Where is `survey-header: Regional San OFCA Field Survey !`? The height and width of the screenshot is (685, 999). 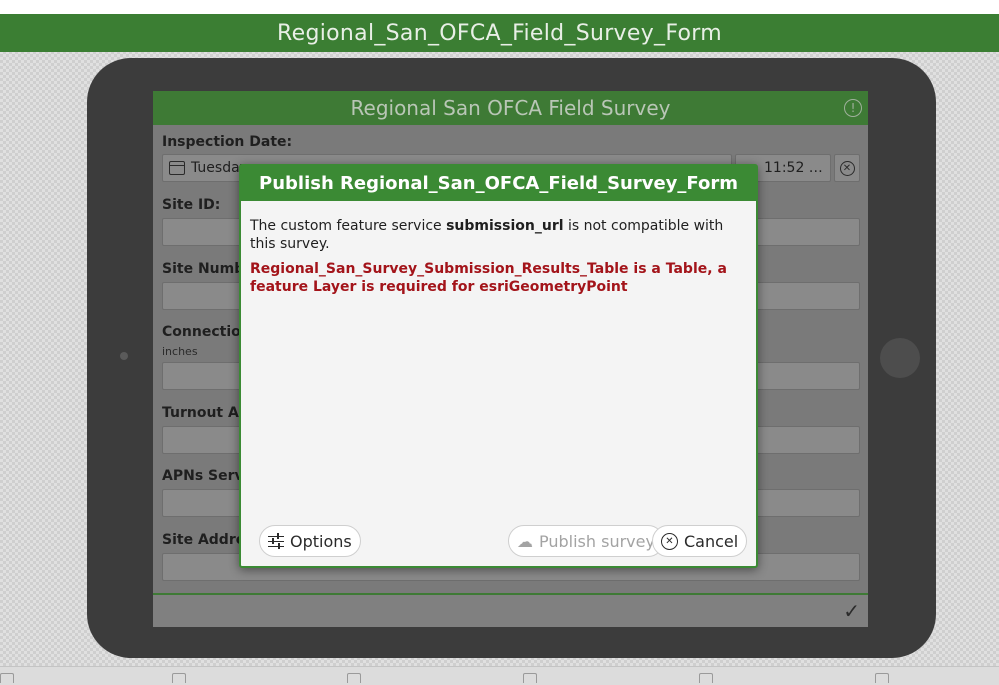 survey-header: Regional San OFCA Field Survey ! is located at coordinates (510, 108).